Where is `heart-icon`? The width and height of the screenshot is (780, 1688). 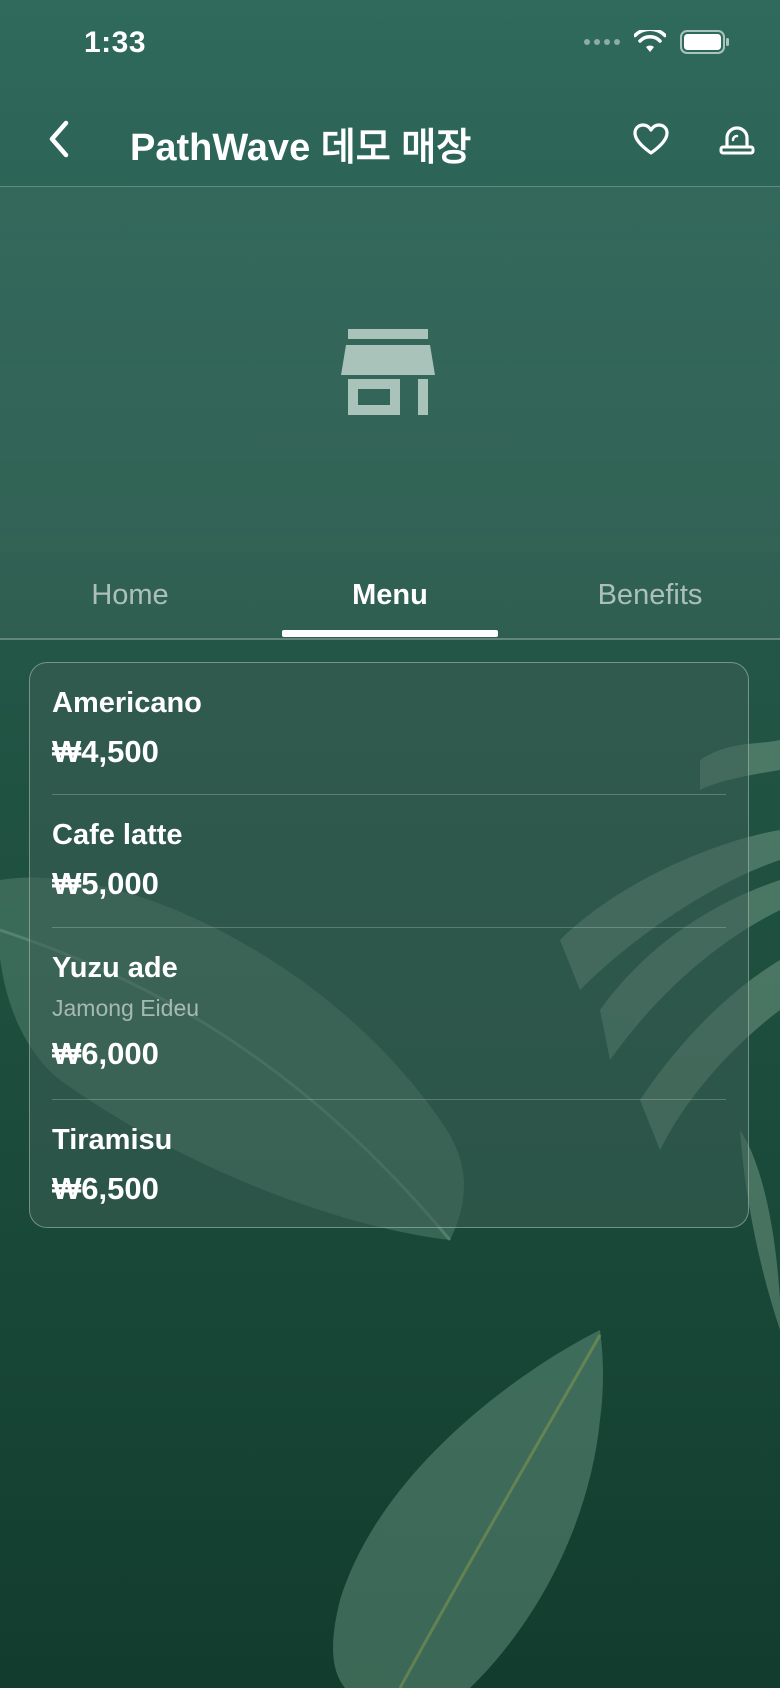 heart-icon is located at coordinates (651, 139).